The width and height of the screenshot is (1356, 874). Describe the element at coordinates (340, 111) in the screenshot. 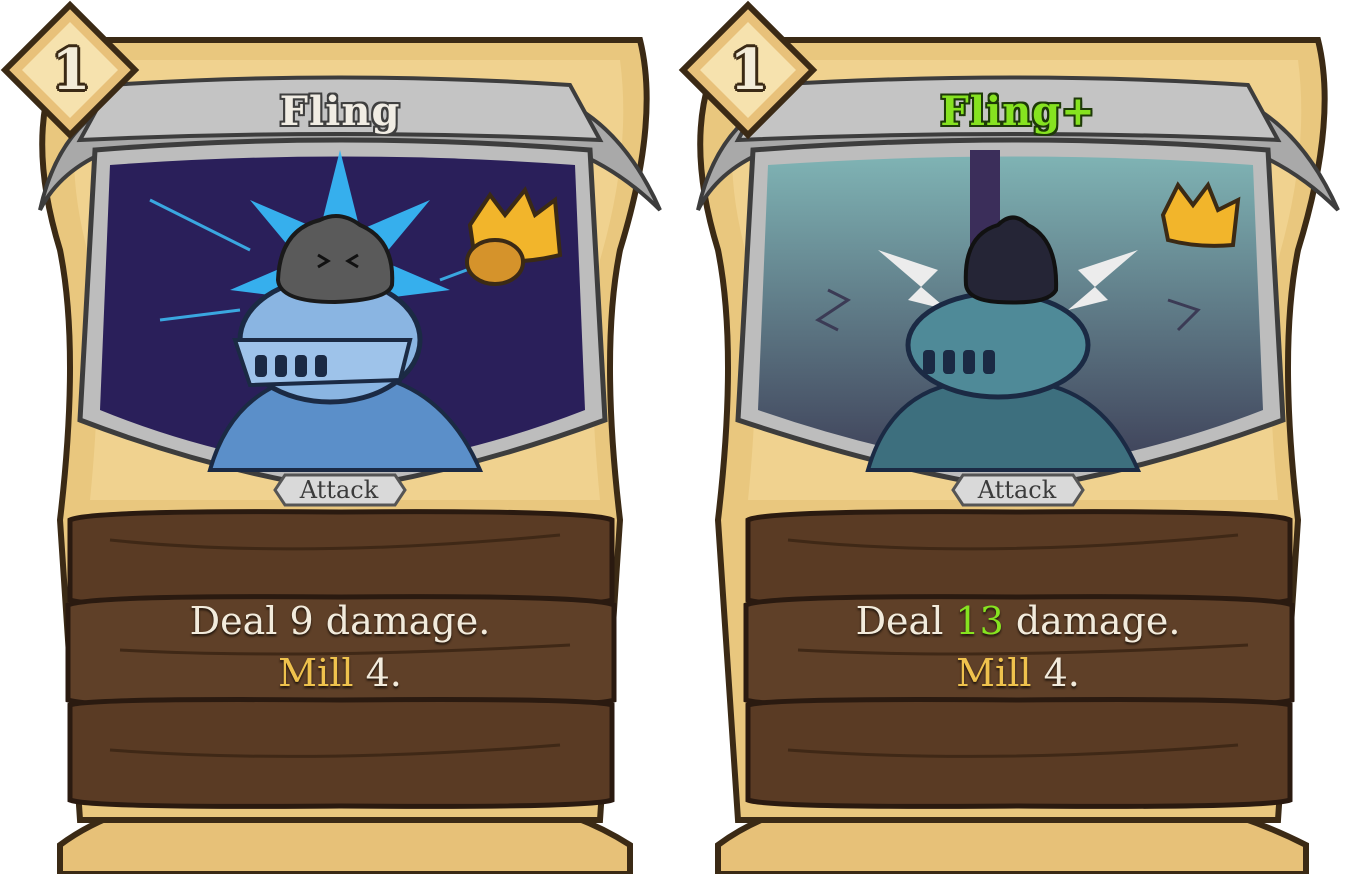

I see `card-title: Fling` at that location.